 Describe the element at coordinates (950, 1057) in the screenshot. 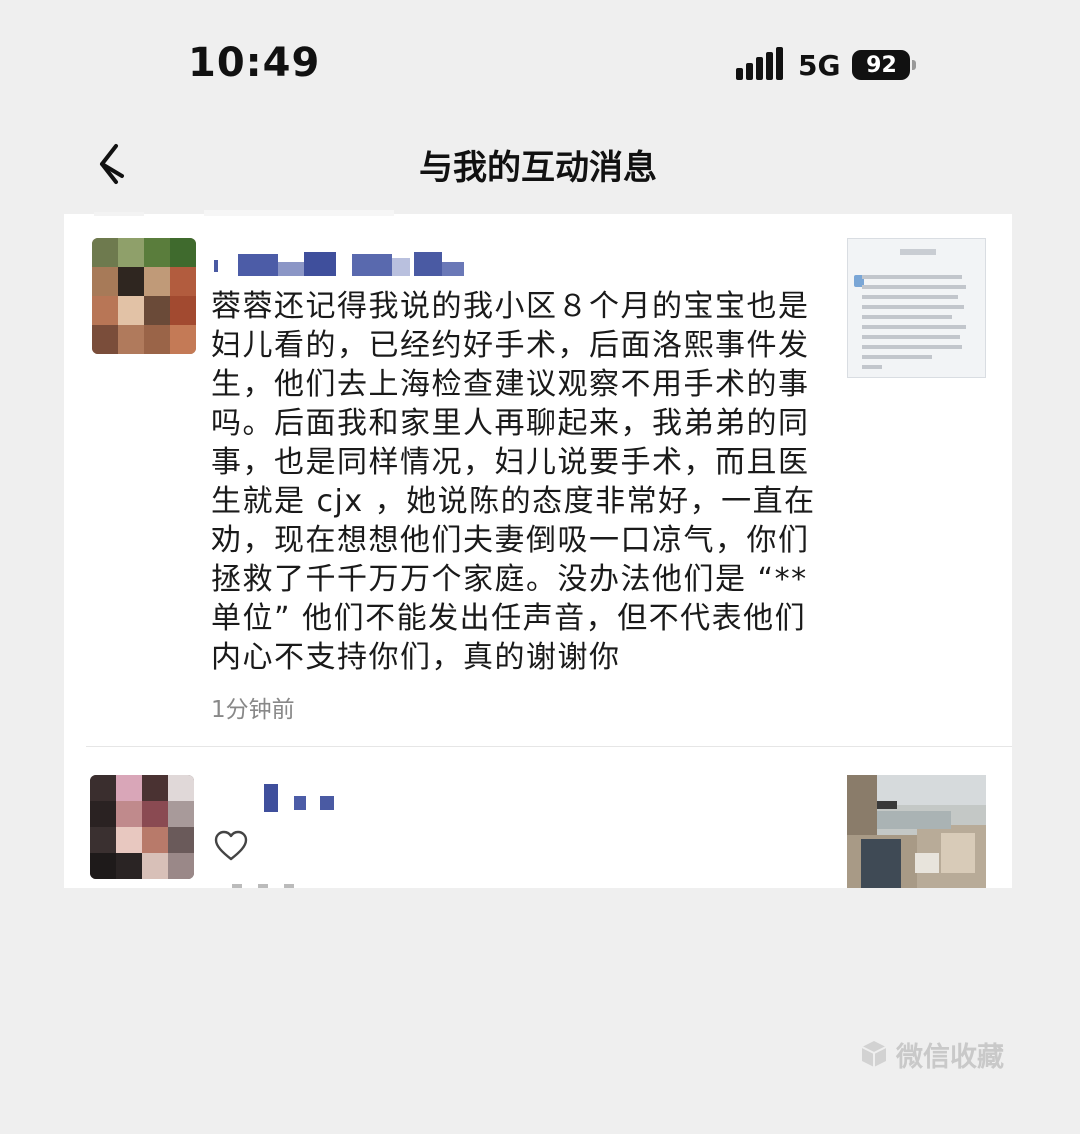

I see `watermark-text: 微信收藏` at that location.